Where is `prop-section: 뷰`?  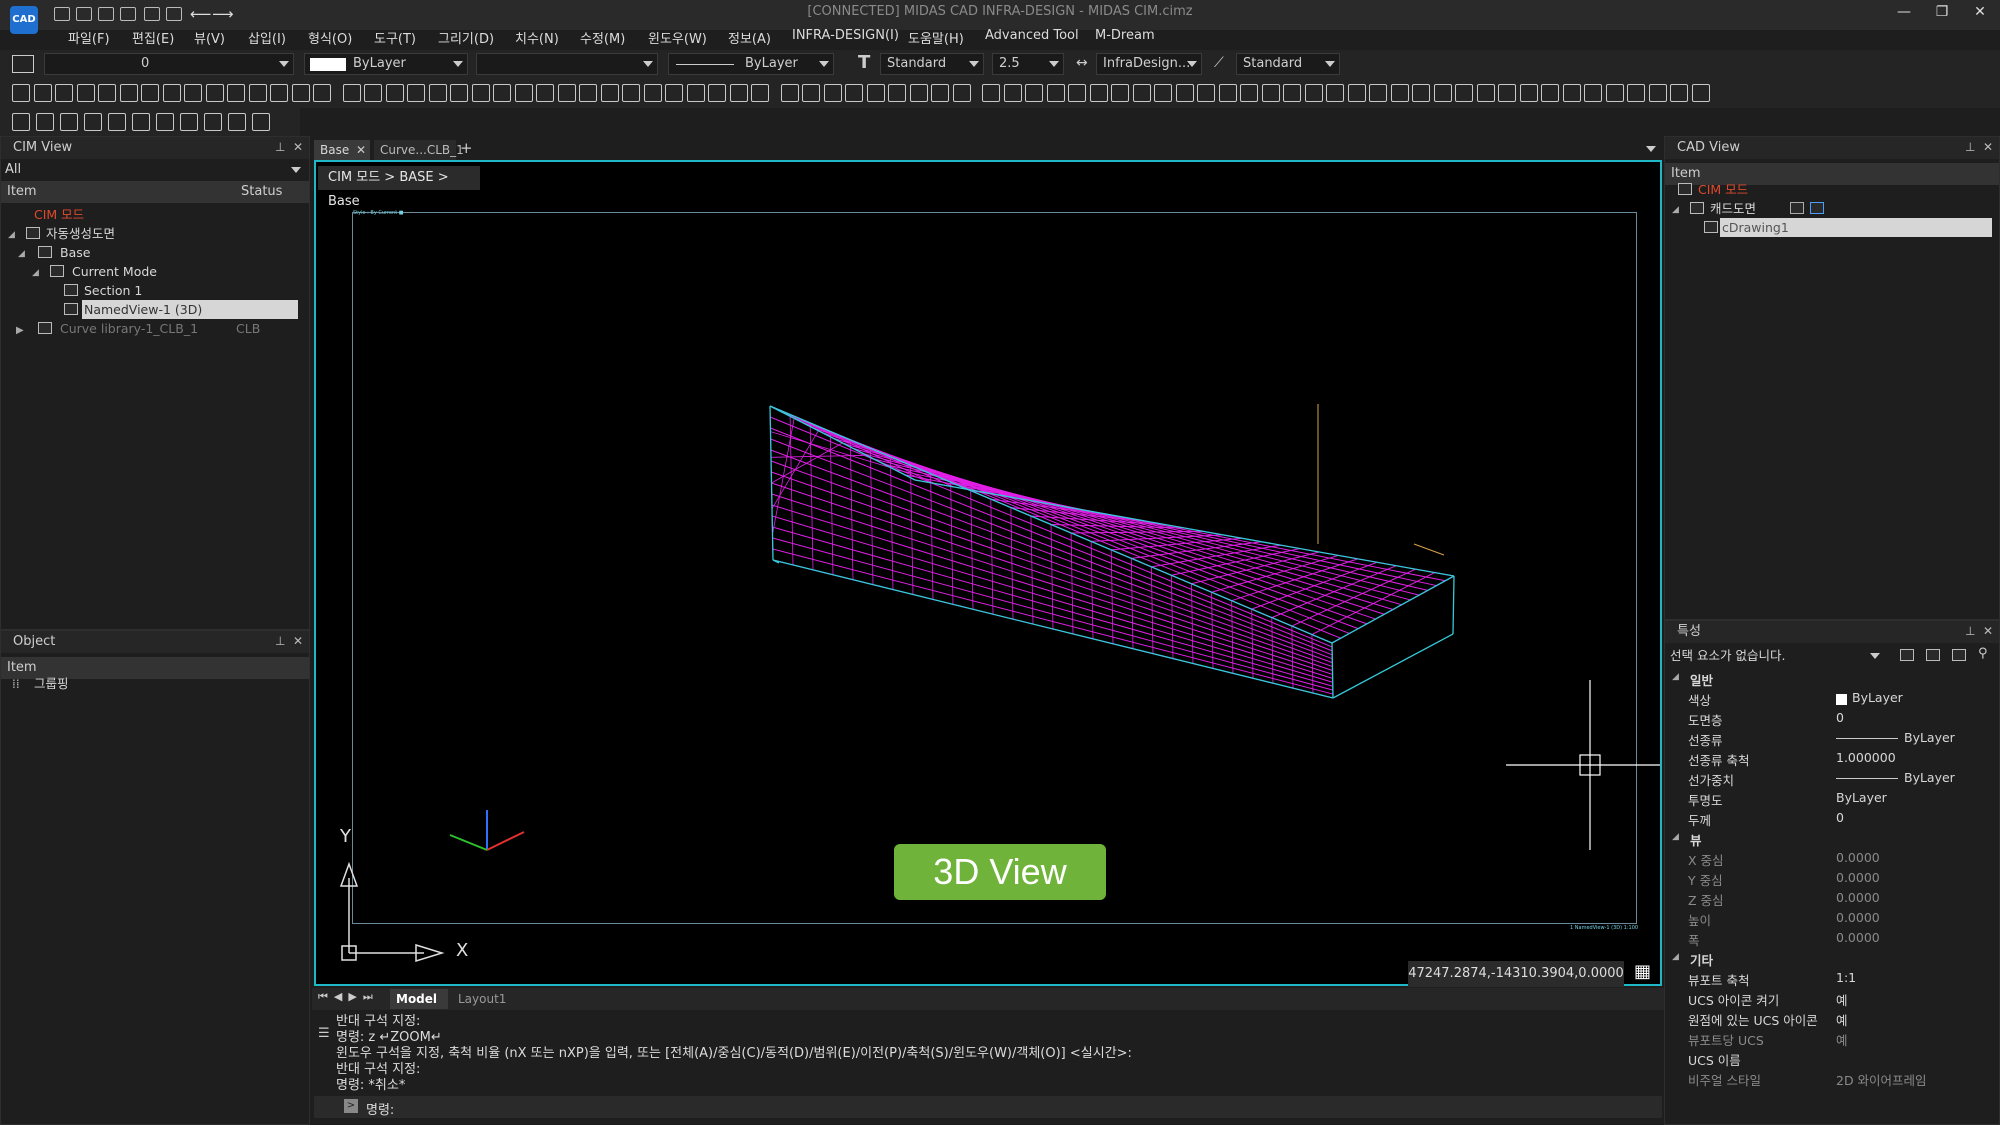 prop-section: 뷰 is located at coordinates (1696, 839).